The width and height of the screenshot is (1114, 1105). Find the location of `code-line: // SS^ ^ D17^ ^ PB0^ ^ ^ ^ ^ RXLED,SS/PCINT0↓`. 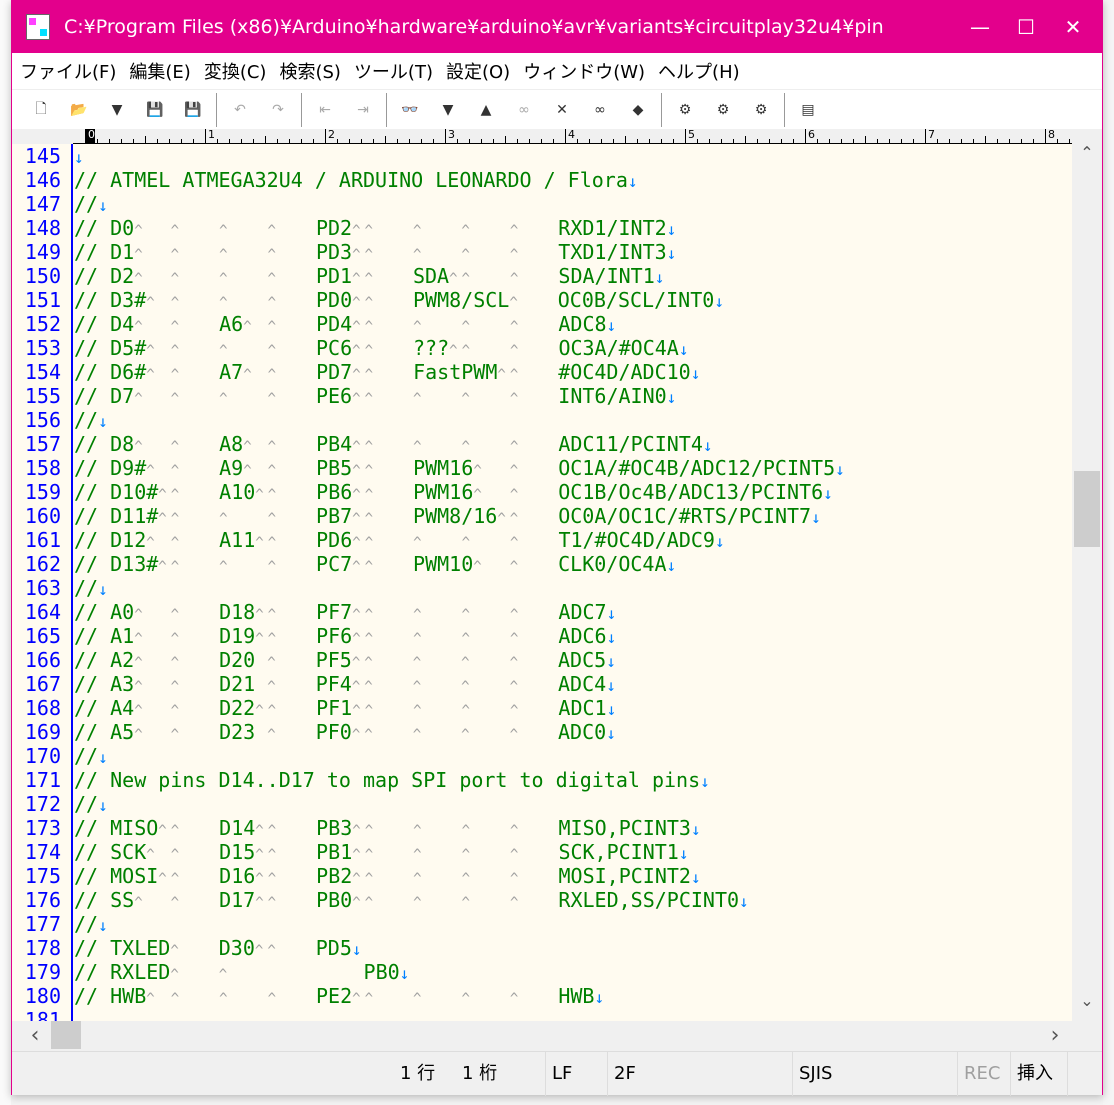

code-line: // SS^ ^ D17^ ^ PB0^ ^ ^ ^ ^ RXLED,SS/PCINT0↓ is located at coordinates (411, 900).